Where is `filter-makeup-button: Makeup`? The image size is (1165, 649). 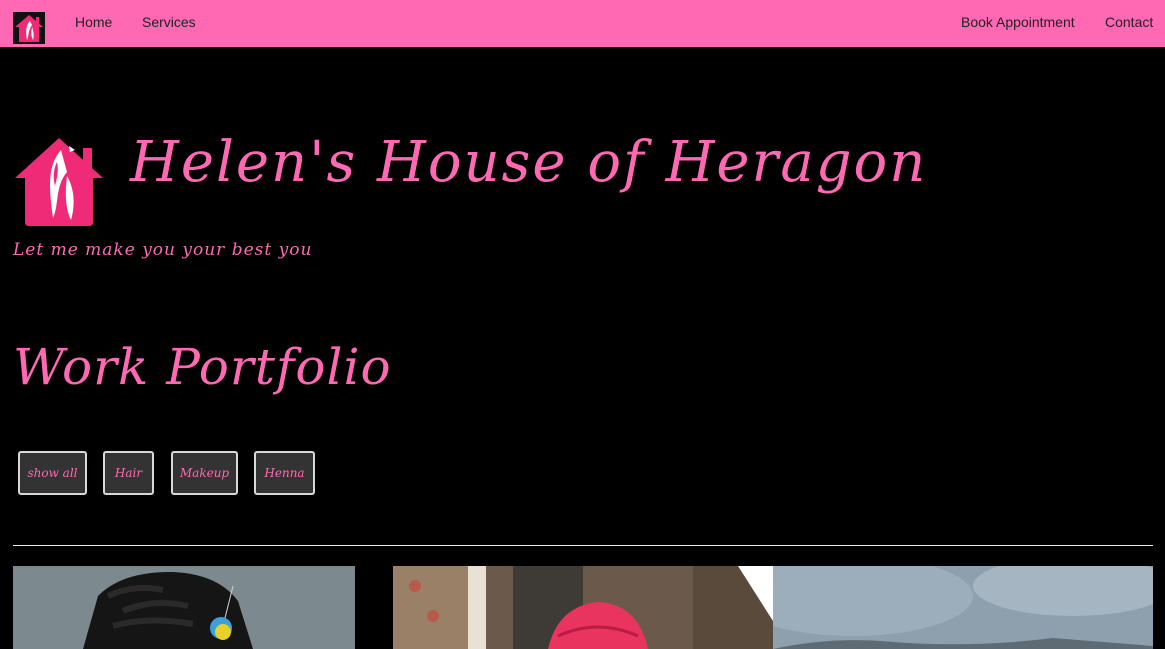
filter-makeup-button: Makeup is located at coordinates (204, 473).